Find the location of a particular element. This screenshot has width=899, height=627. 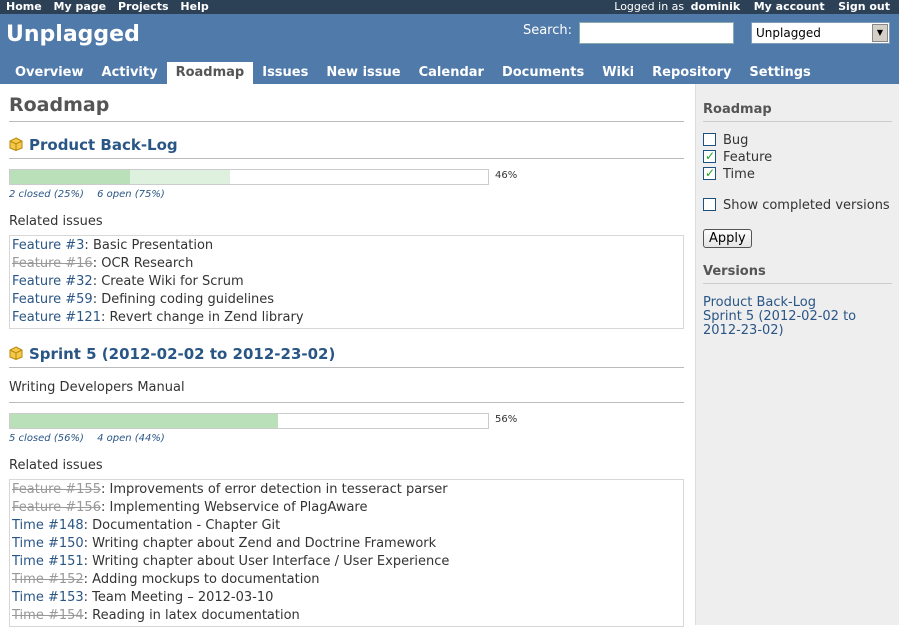

tab-activity: Activity is located at coordinates (130, 73).